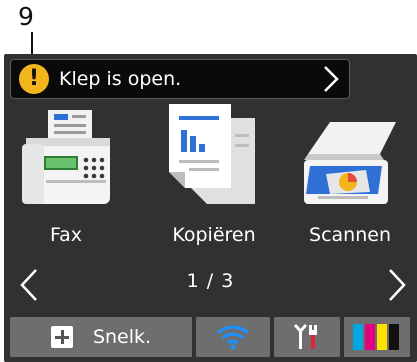  Describe the element at coordinates (67, 157) in the screenshot. I see `fax-icon` at that location.